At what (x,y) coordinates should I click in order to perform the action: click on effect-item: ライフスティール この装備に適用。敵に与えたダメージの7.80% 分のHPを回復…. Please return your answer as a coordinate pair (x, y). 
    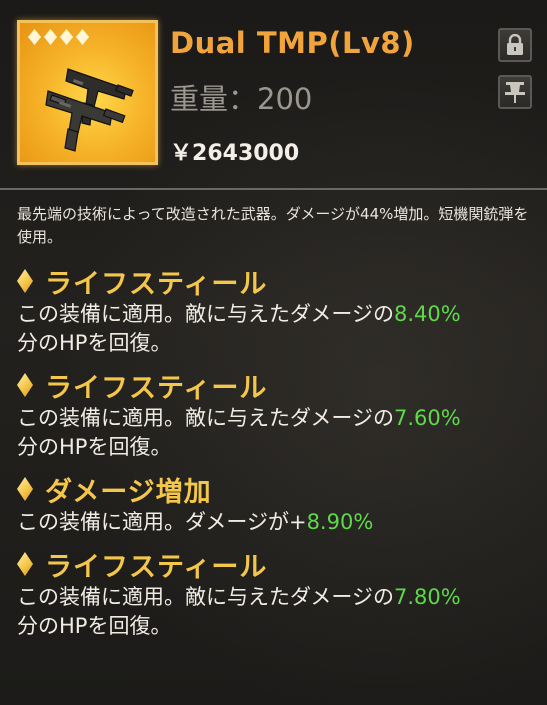
    Looking at the image, I should click on (279, 593).